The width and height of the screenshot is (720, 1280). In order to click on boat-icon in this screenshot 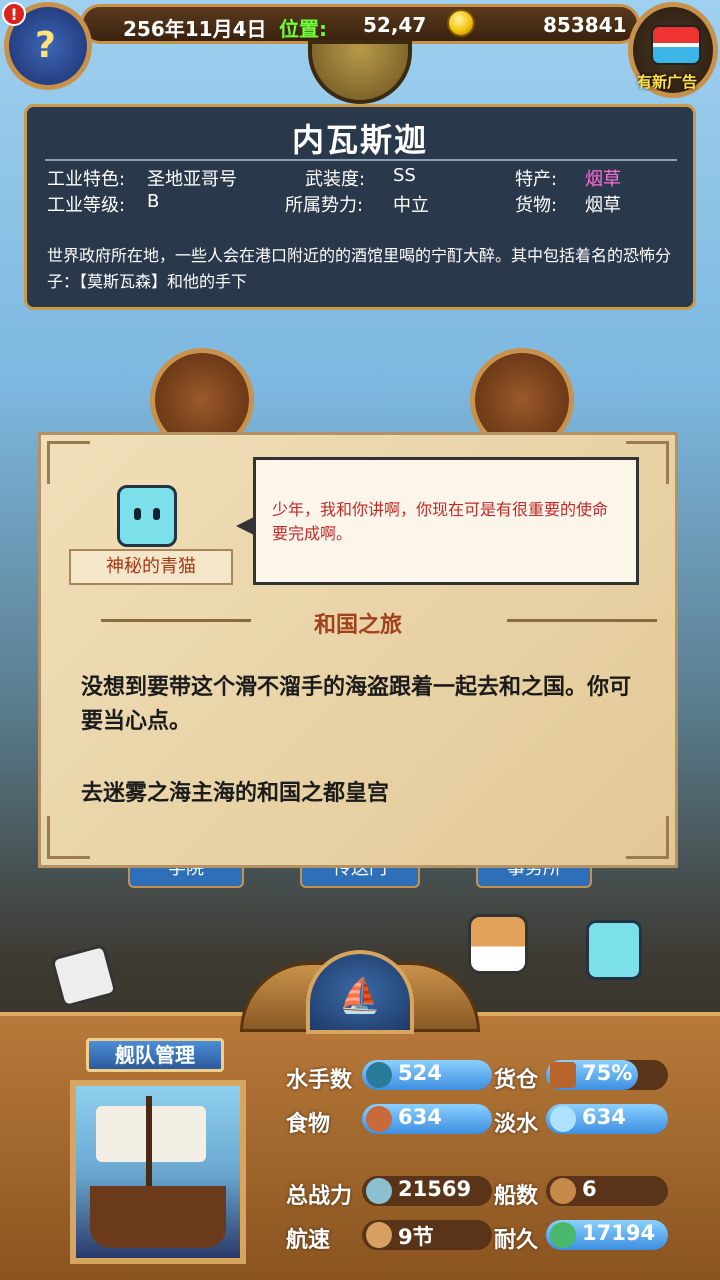, I will do `click(379, 1235)`.